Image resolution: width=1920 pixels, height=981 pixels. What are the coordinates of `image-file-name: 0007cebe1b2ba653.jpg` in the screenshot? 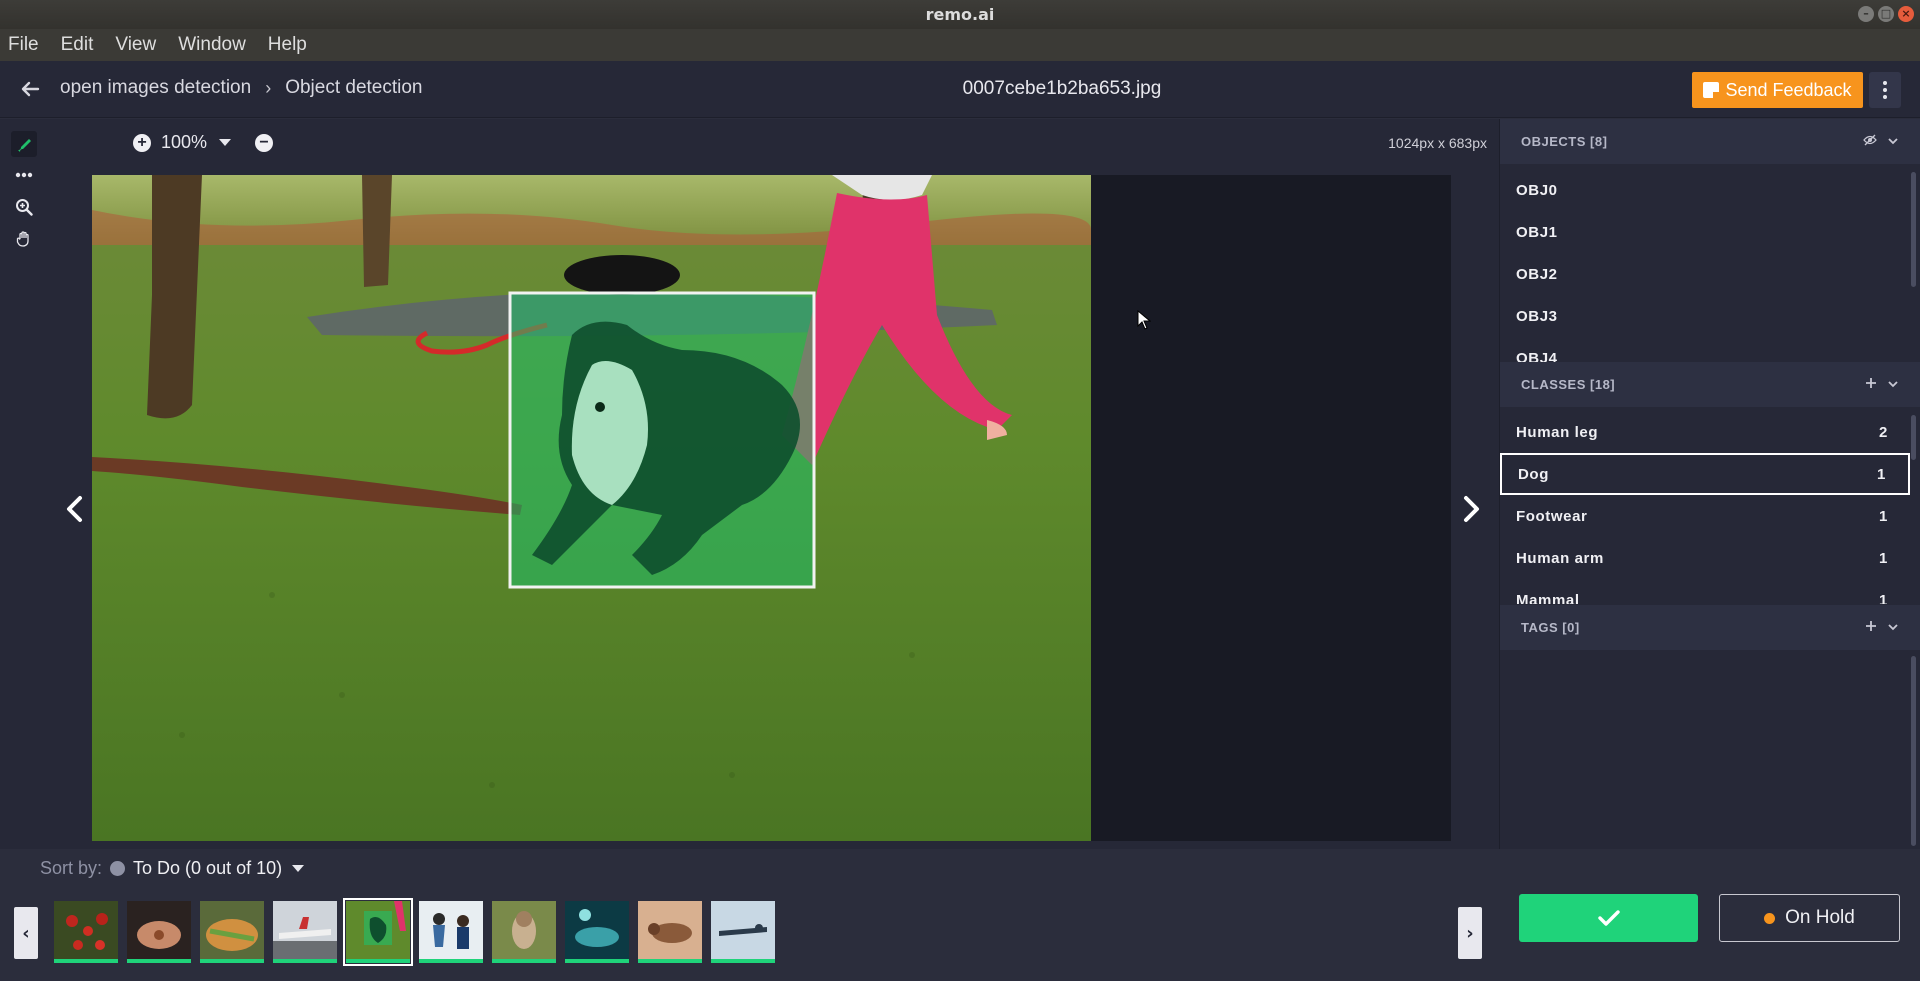 It's located at (1062, 88).